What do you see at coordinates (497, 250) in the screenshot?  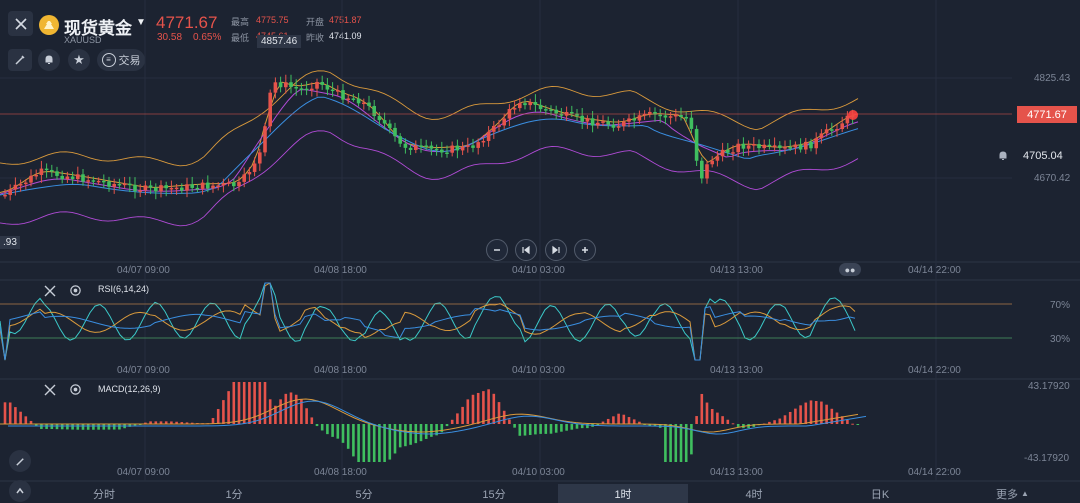 I see `zoom-out-button` at bounding box center [497, 250].